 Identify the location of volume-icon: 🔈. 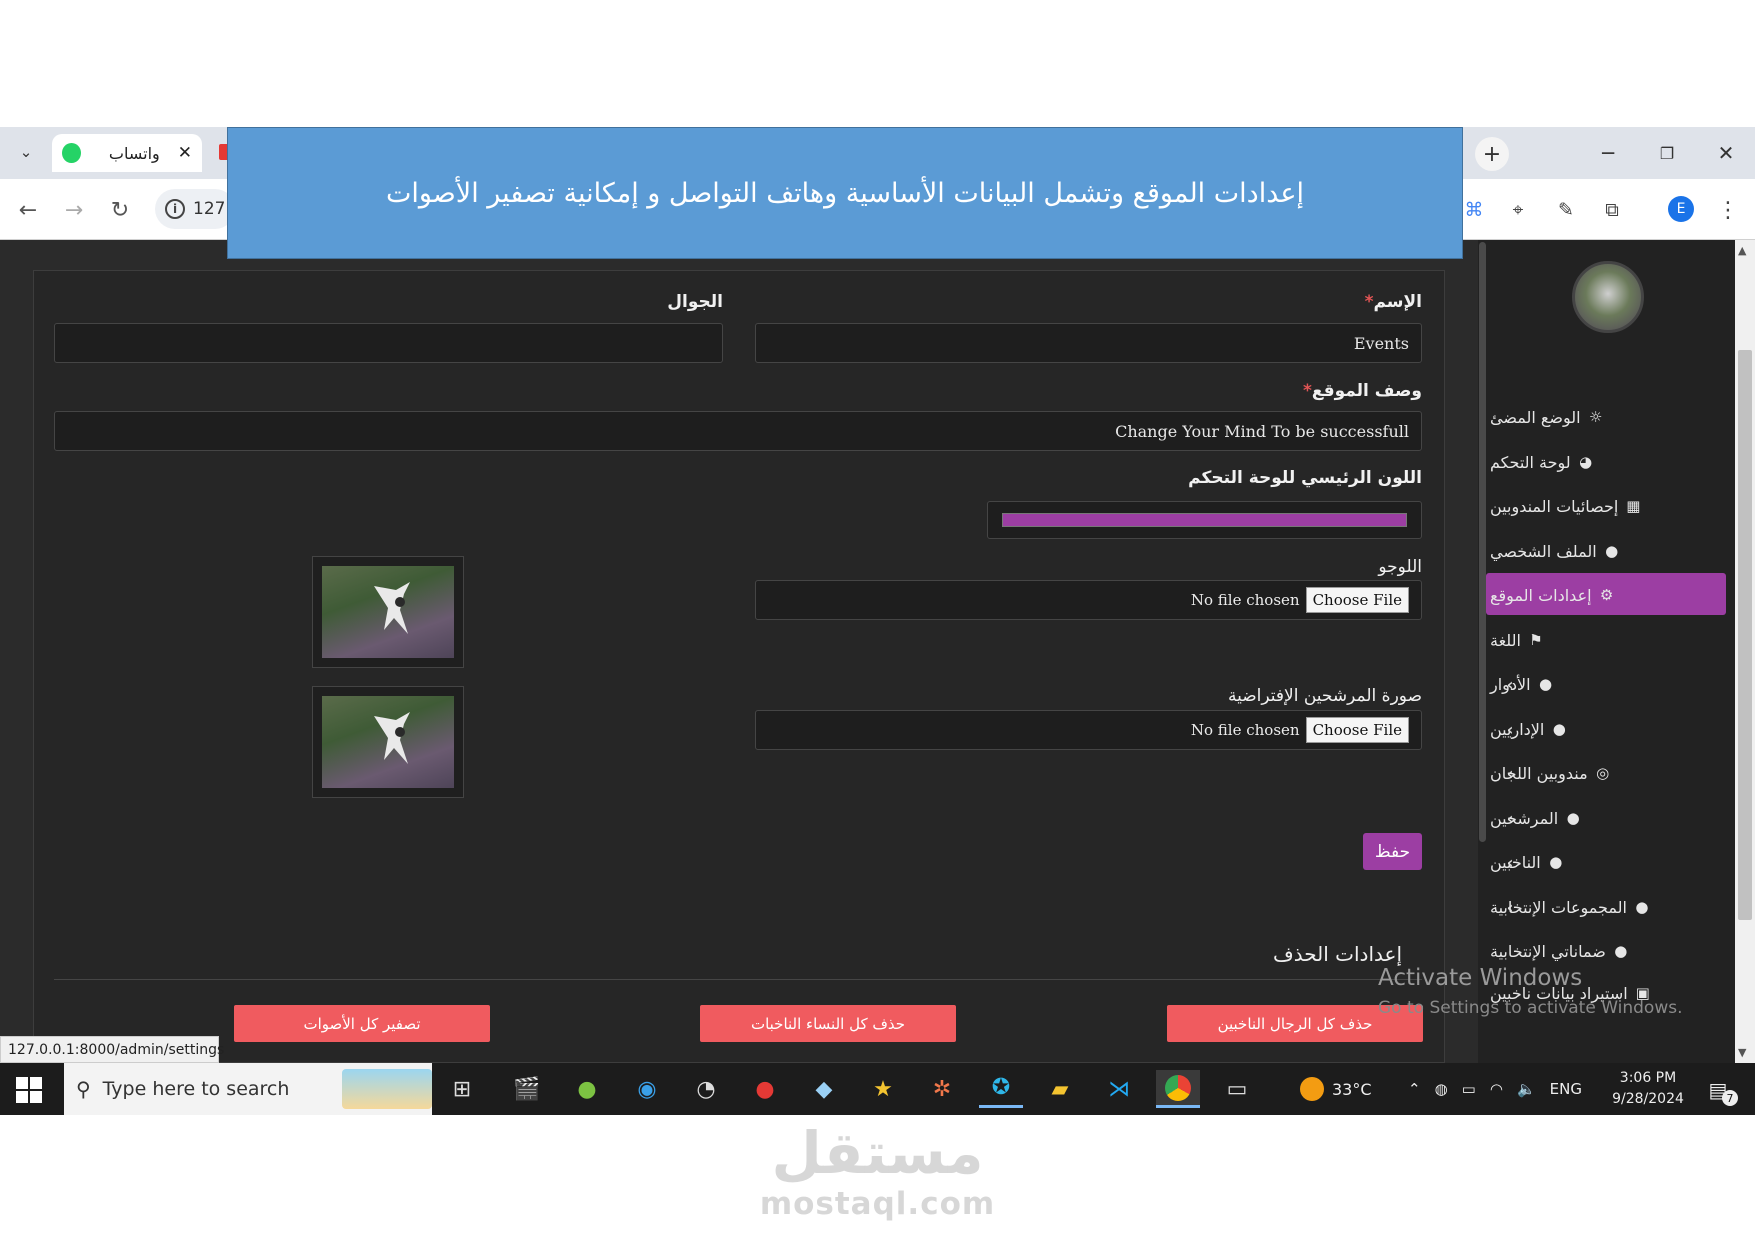
(1526, 1089).